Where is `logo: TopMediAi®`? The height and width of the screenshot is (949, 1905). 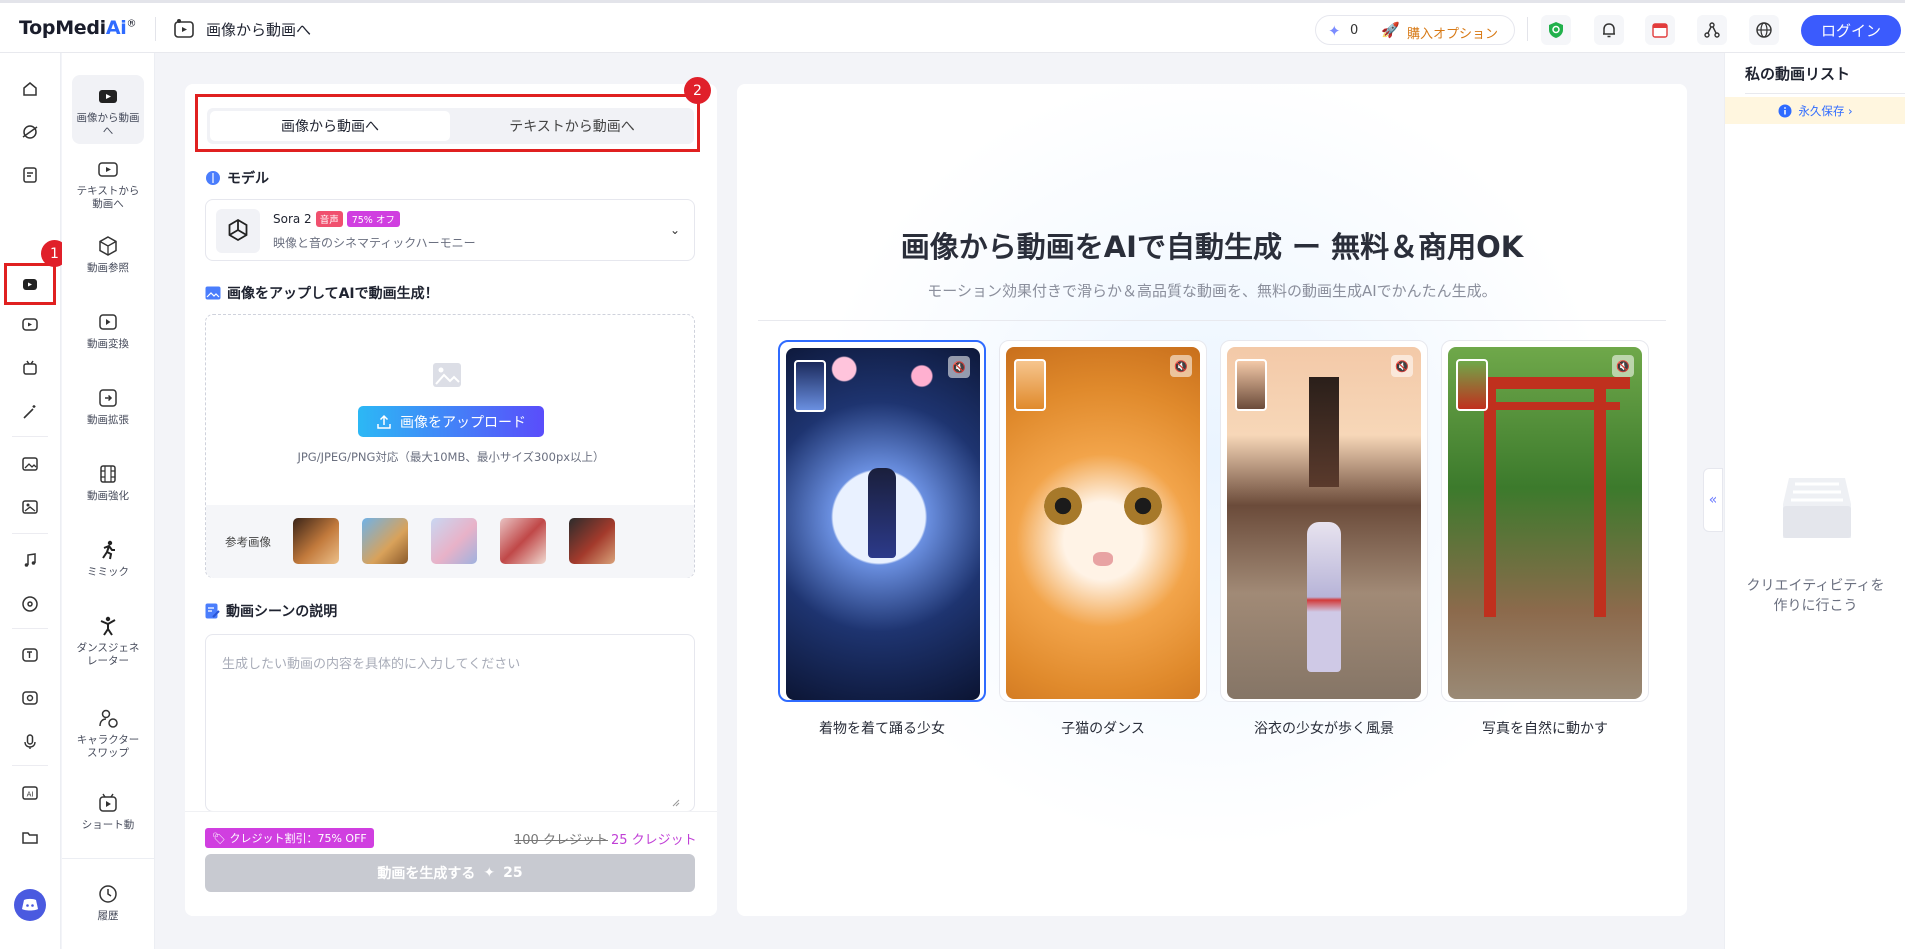
logo: TopMediAi® is located at coordinates (78, 28).